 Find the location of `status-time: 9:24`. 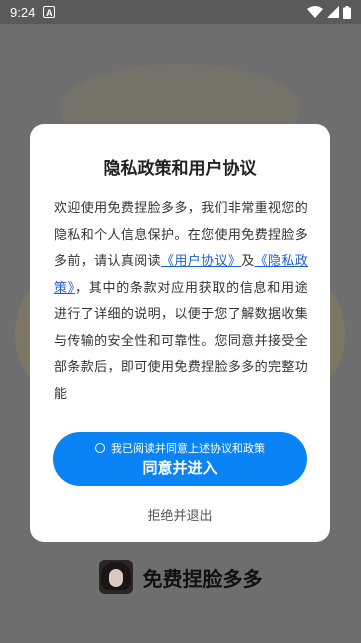

status-time: 9:24 is located at coordinates (23, 12).